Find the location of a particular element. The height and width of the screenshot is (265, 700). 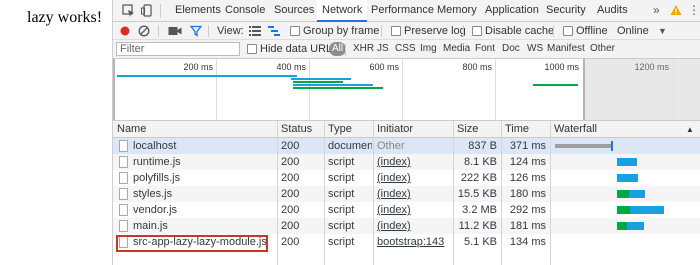

disable-cache-label: Disable cache is located at coordinates (520, 31).